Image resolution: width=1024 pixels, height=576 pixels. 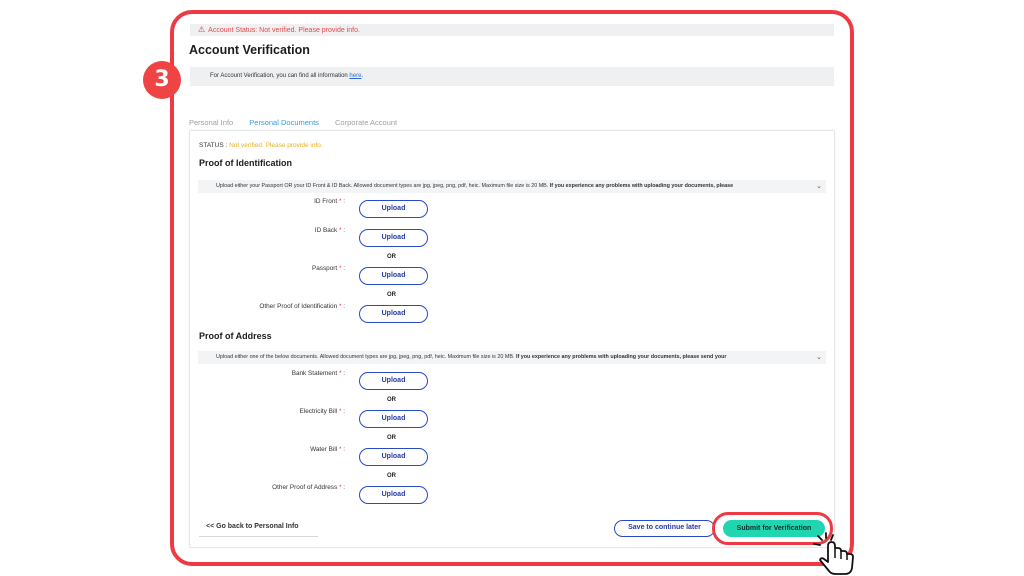 I want to click on other-address-label-text: Other Proof of Address, so click(x=305, y=487).